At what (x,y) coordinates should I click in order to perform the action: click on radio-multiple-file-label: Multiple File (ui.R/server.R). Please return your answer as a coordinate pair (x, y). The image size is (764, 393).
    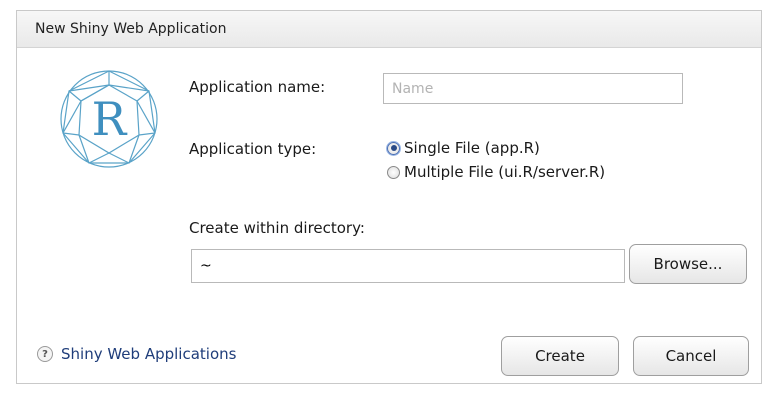
    Looking at the image, I should click on (505, 172).